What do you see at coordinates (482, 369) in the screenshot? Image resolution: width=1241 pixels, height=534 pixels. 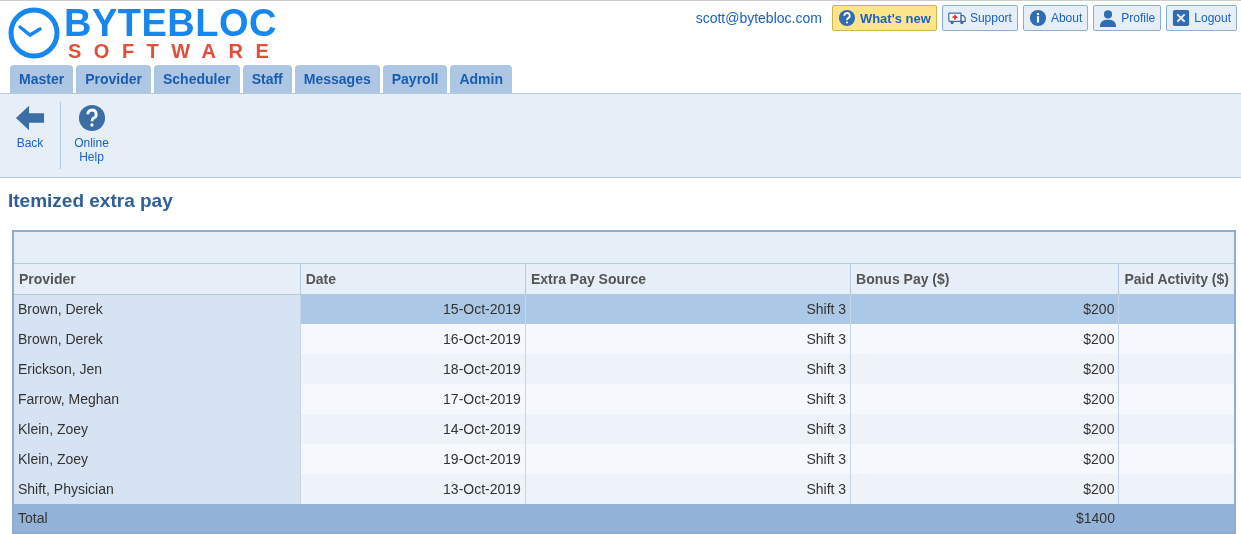 I see `table-cell: 18-Oct-2019` at bounding box center [482, 369].